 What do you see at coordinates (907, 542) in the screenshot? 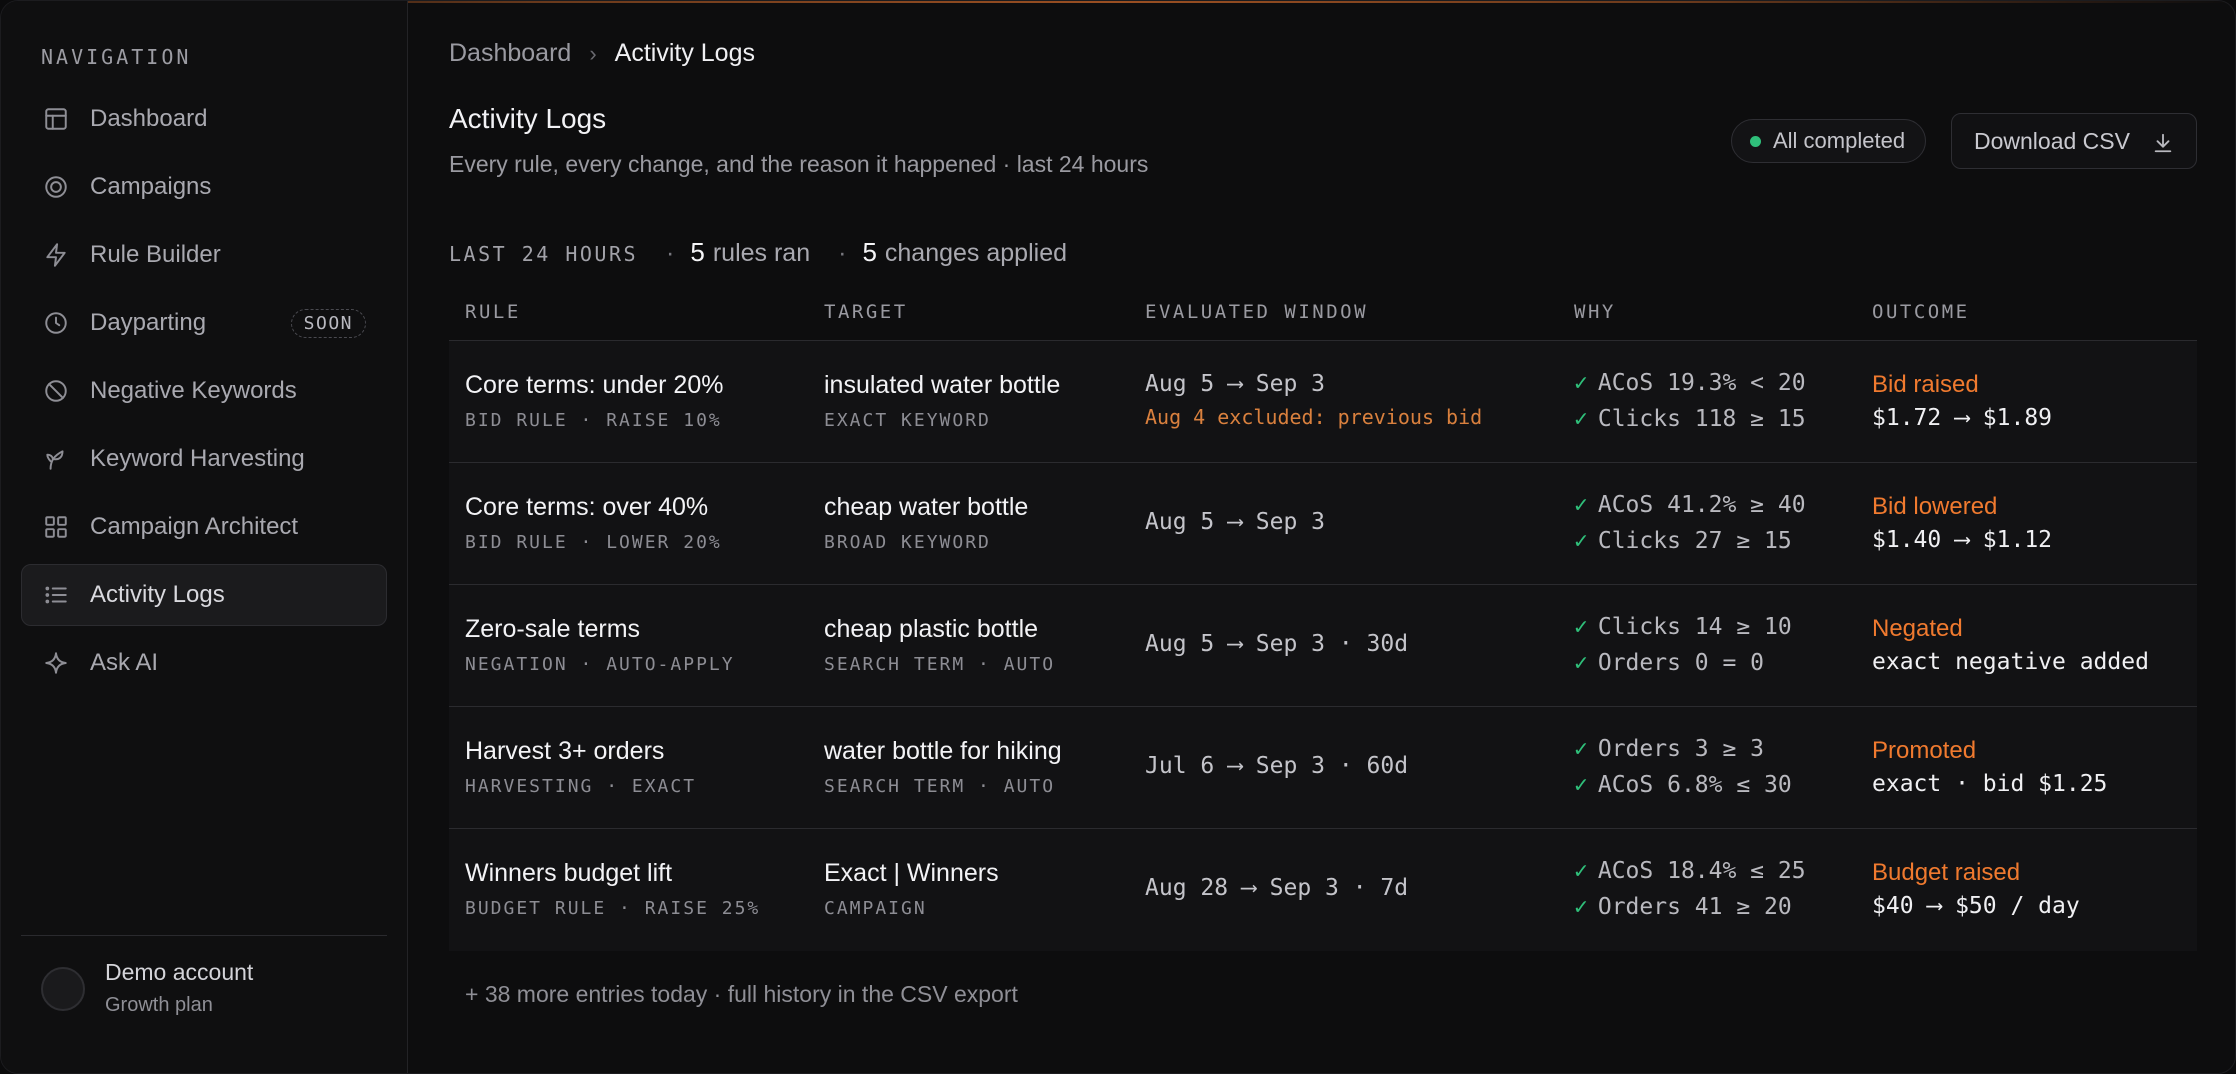
I see `target-meta: BROAD KEYWORD` at bounding box center [907, 542].